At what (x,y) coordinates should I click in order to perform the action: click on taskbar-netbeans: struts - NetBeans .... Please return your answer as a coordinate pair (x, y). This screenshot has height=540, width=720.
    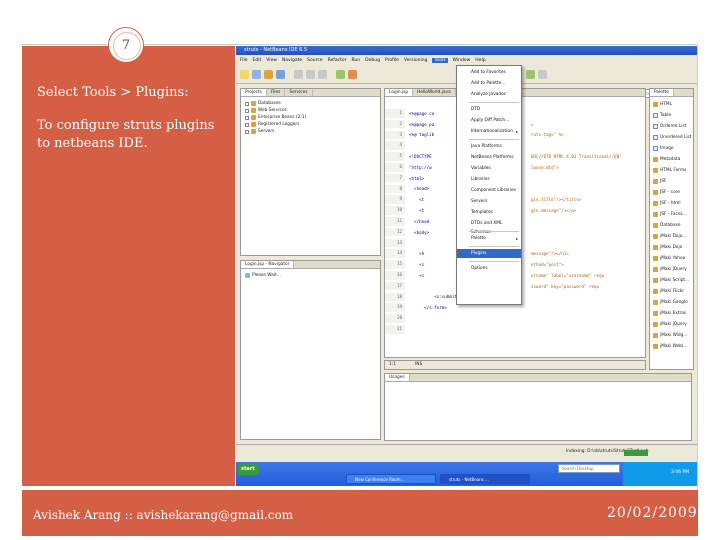
    Looking at the image, I should click on (485, 479).